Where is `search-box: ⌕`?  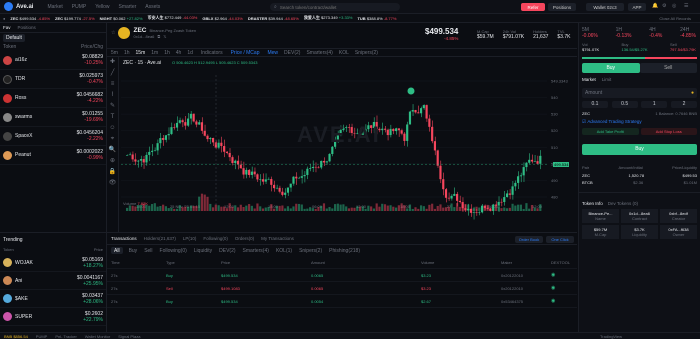 search-box: ⌕ is located at coordinates (335, 7).